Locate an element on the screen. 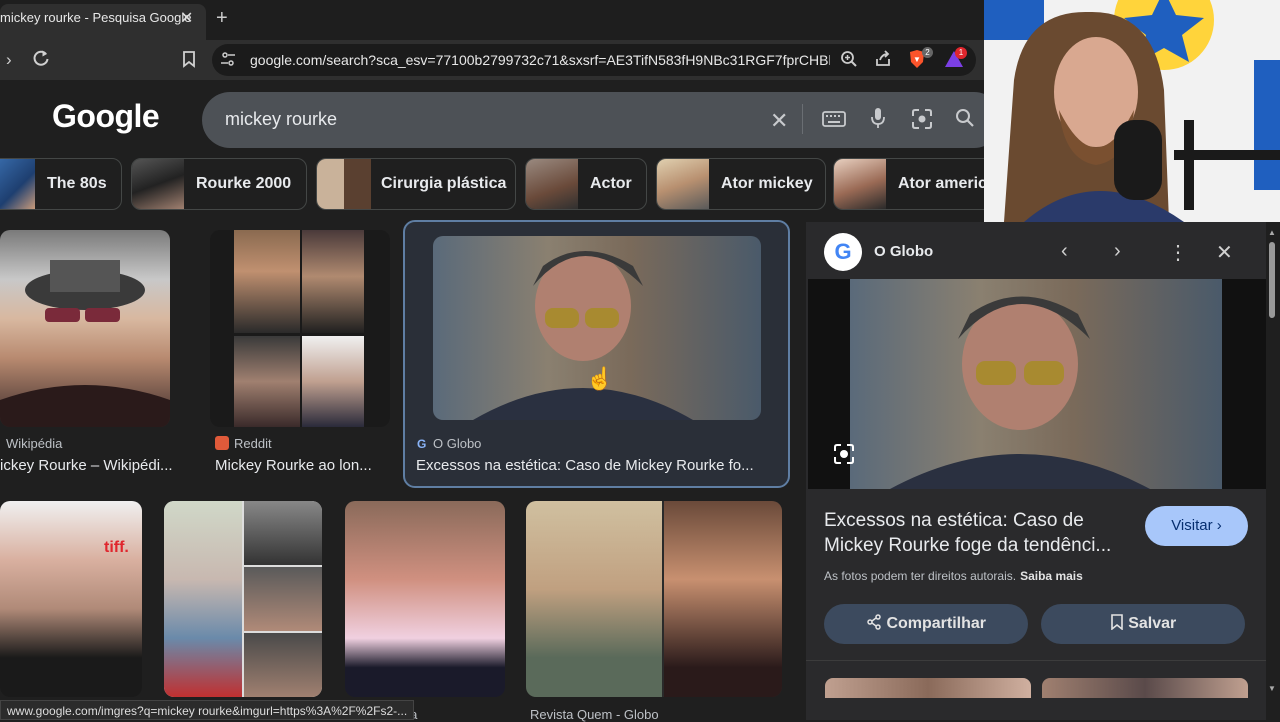  chip-rourke-2000: Rourke 2000 is located at coordinates (219, 184).